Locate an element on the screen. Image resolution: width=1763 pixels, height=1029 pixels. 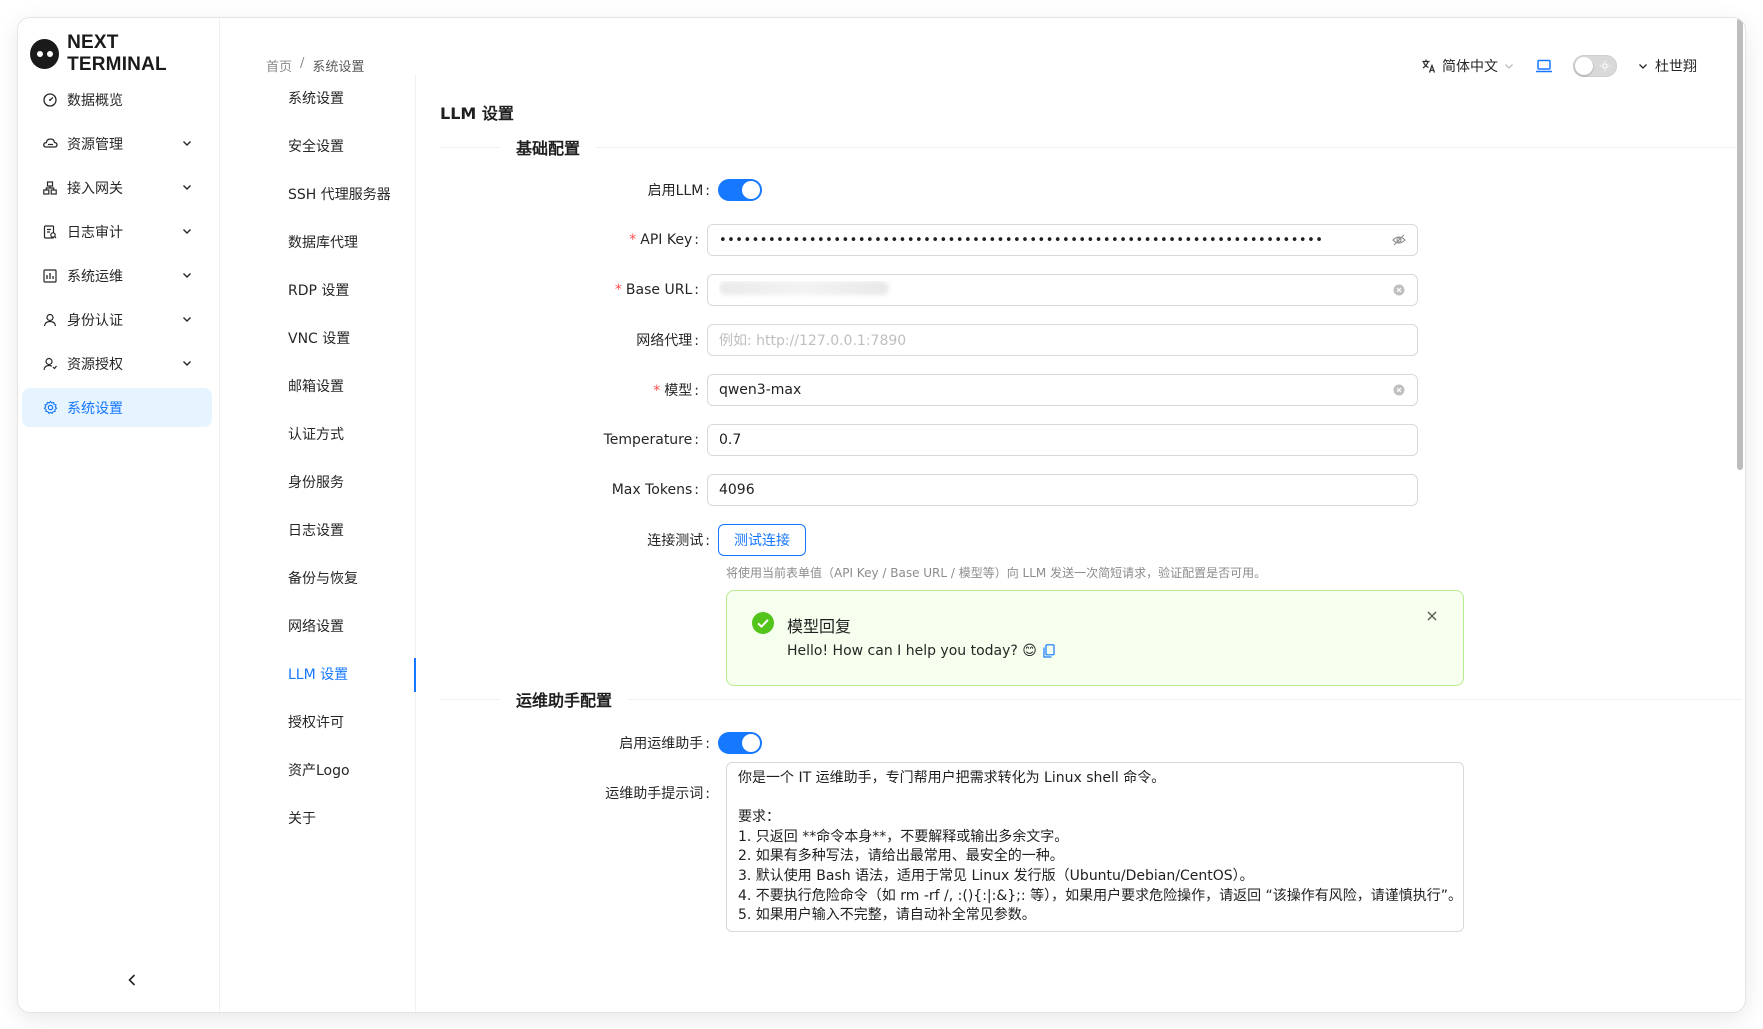
submenu-item-rdp: RDP 设置 is located at coordinates (317, 290).